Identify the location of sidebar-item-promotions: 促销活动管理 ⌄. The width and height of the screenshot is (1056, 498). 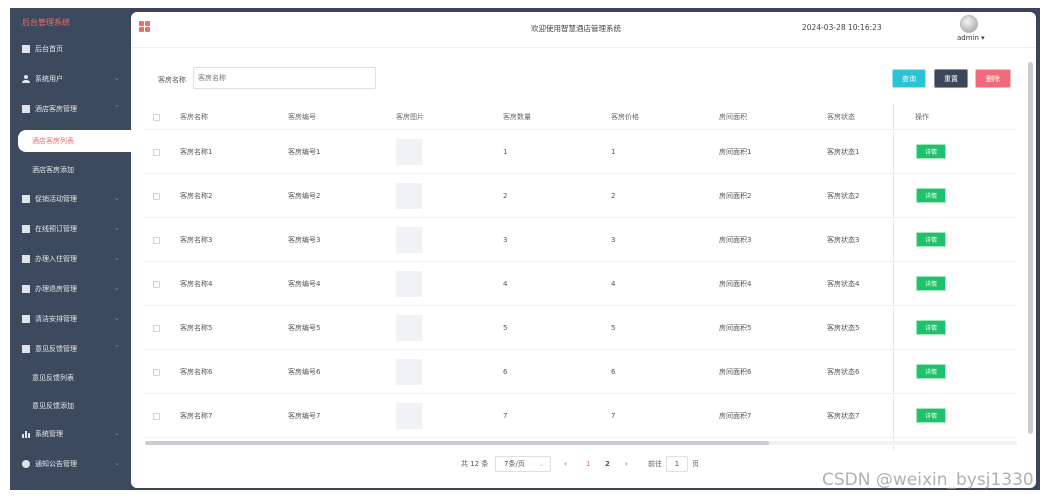
(70, 199).